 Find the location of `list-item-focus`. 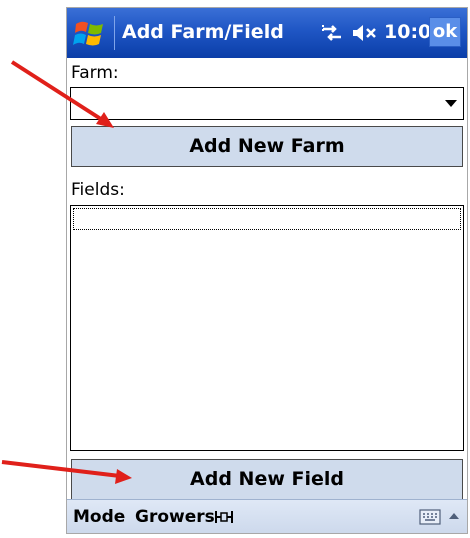

list-item-focus is located at coordinates (267, 219).